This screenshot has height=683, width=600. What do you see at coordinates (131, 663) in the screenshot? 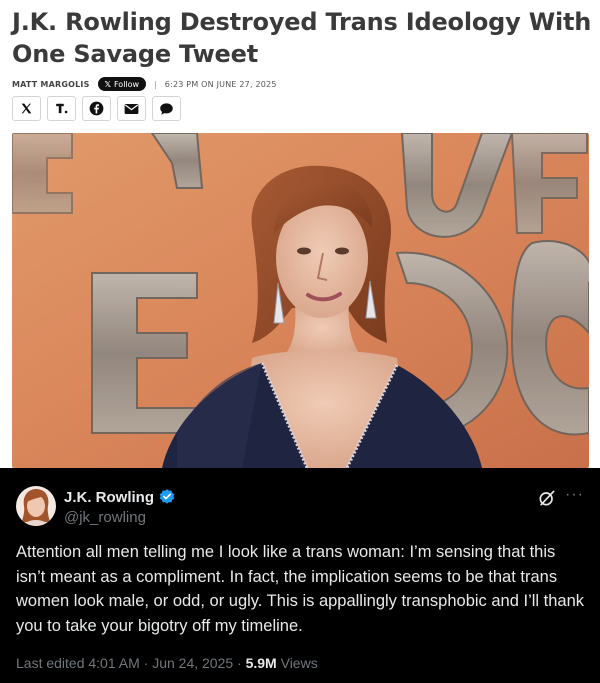
I see `edited-timestamp: Last edited 4:01 AM · Jun 24, 2025 ·` at bounding box center [131, 663].